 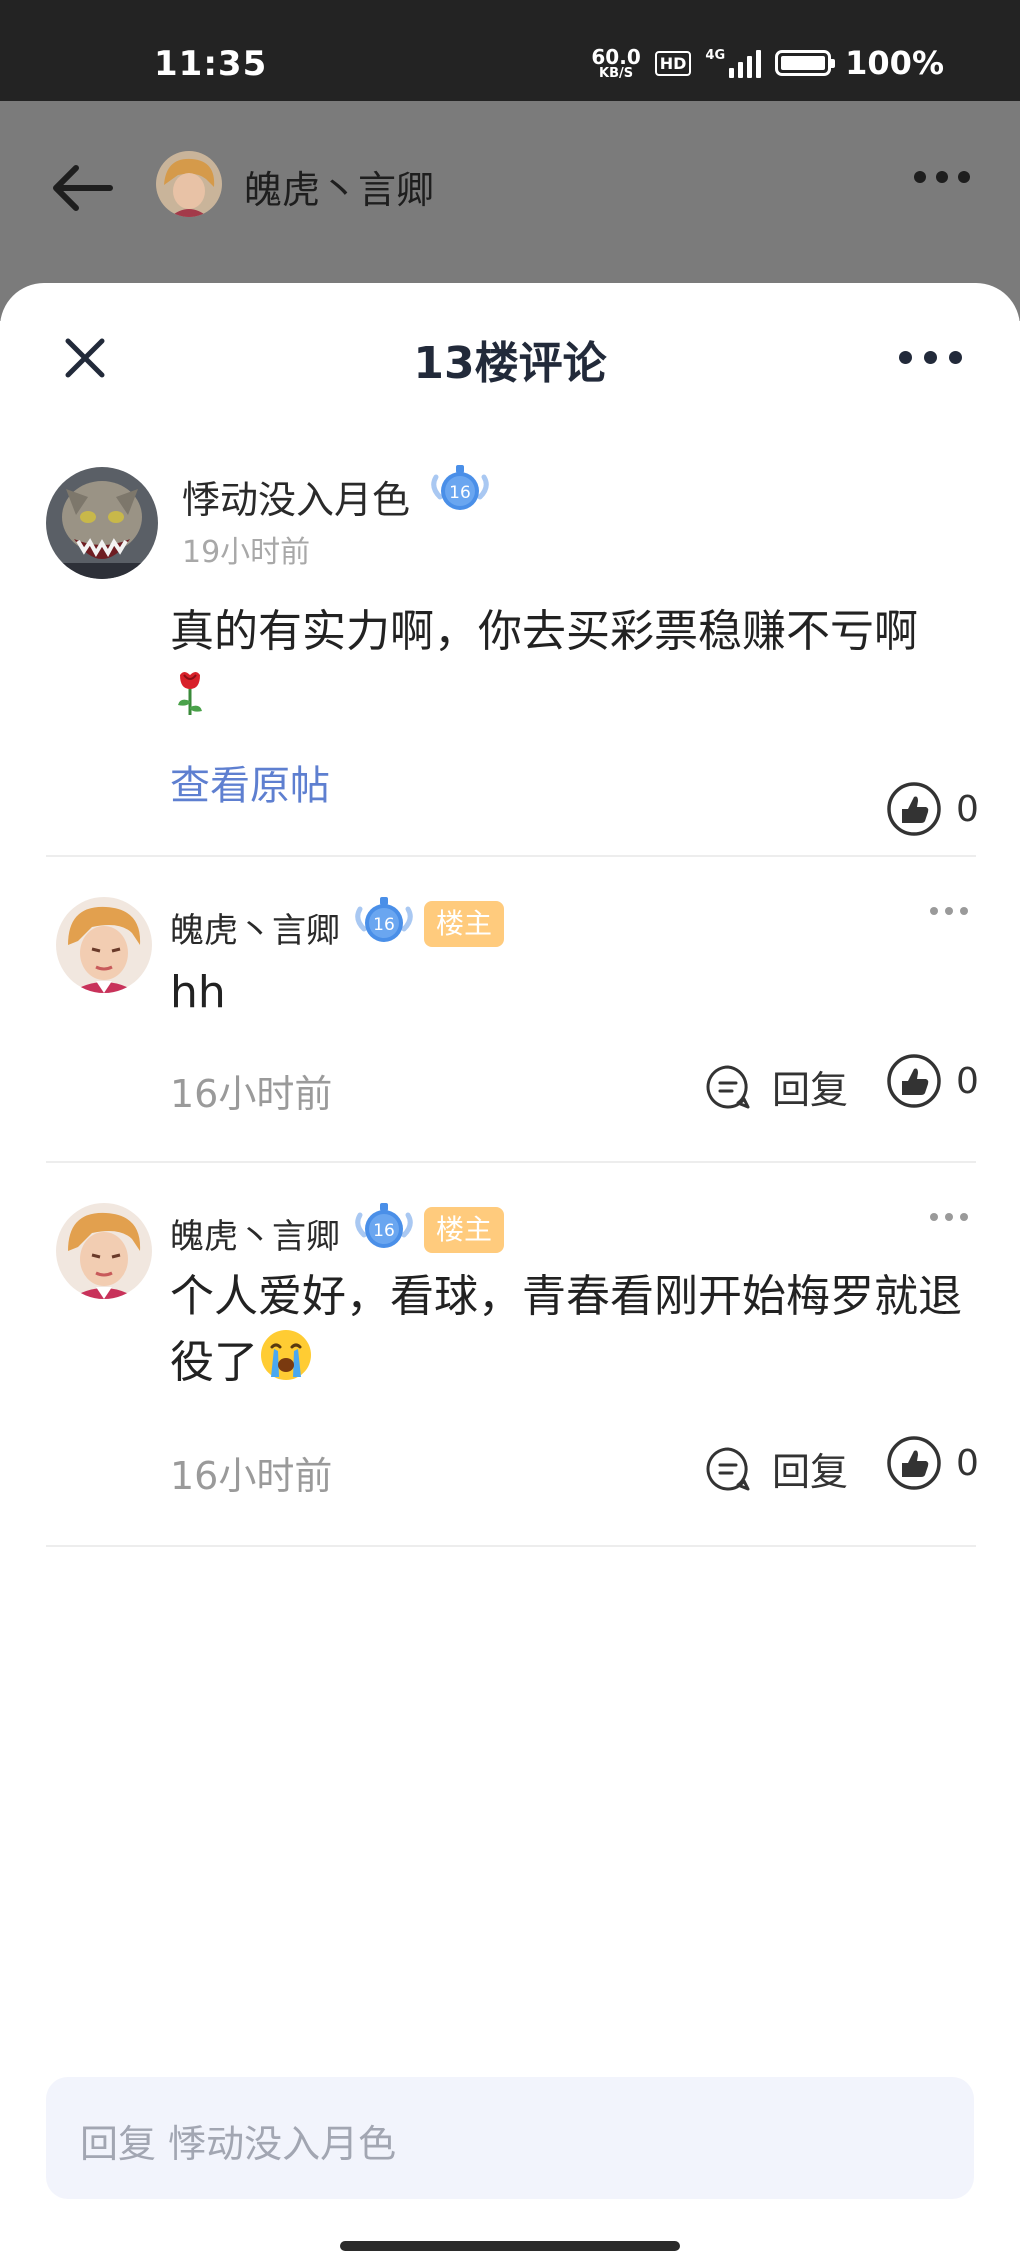 I want to click on main-comment-user-name: 悸动没入月色, so click(x=296, y=496).